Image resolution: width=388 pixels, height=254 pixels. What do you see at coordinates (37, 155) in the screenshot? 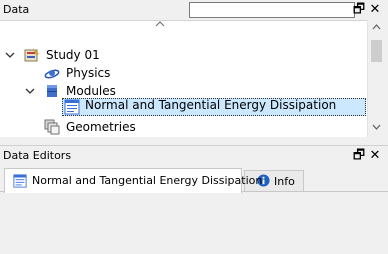
I see `data-editors-title: Data Editors` at bounding box center [37, 155].